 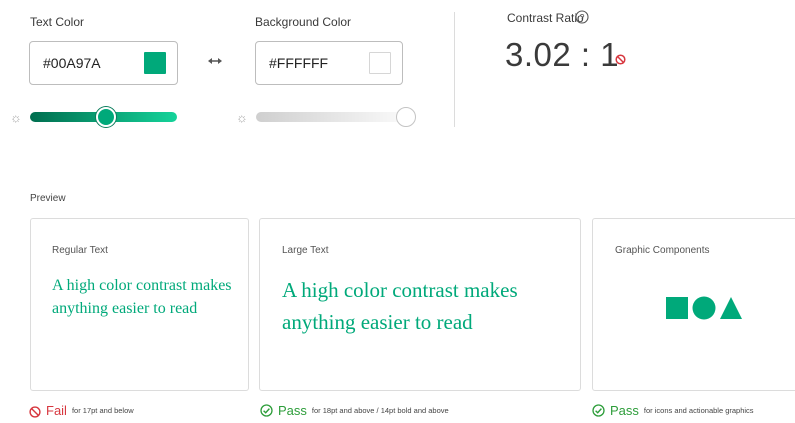 I want to click on background-color-field, so click(x=329, y=63).